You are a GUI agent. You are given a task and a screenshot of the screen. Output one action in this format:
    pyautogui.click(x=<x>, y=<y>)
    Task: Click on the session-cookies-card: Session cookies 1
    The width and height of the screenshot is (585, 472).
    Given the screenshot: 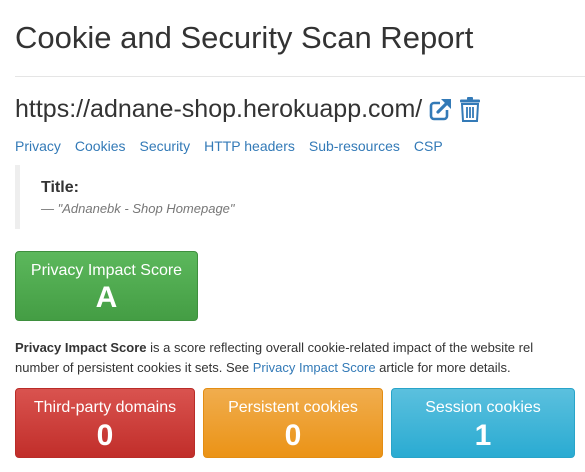 What is the action you would take?
    pyautogui.click(x=483, y=423)
    